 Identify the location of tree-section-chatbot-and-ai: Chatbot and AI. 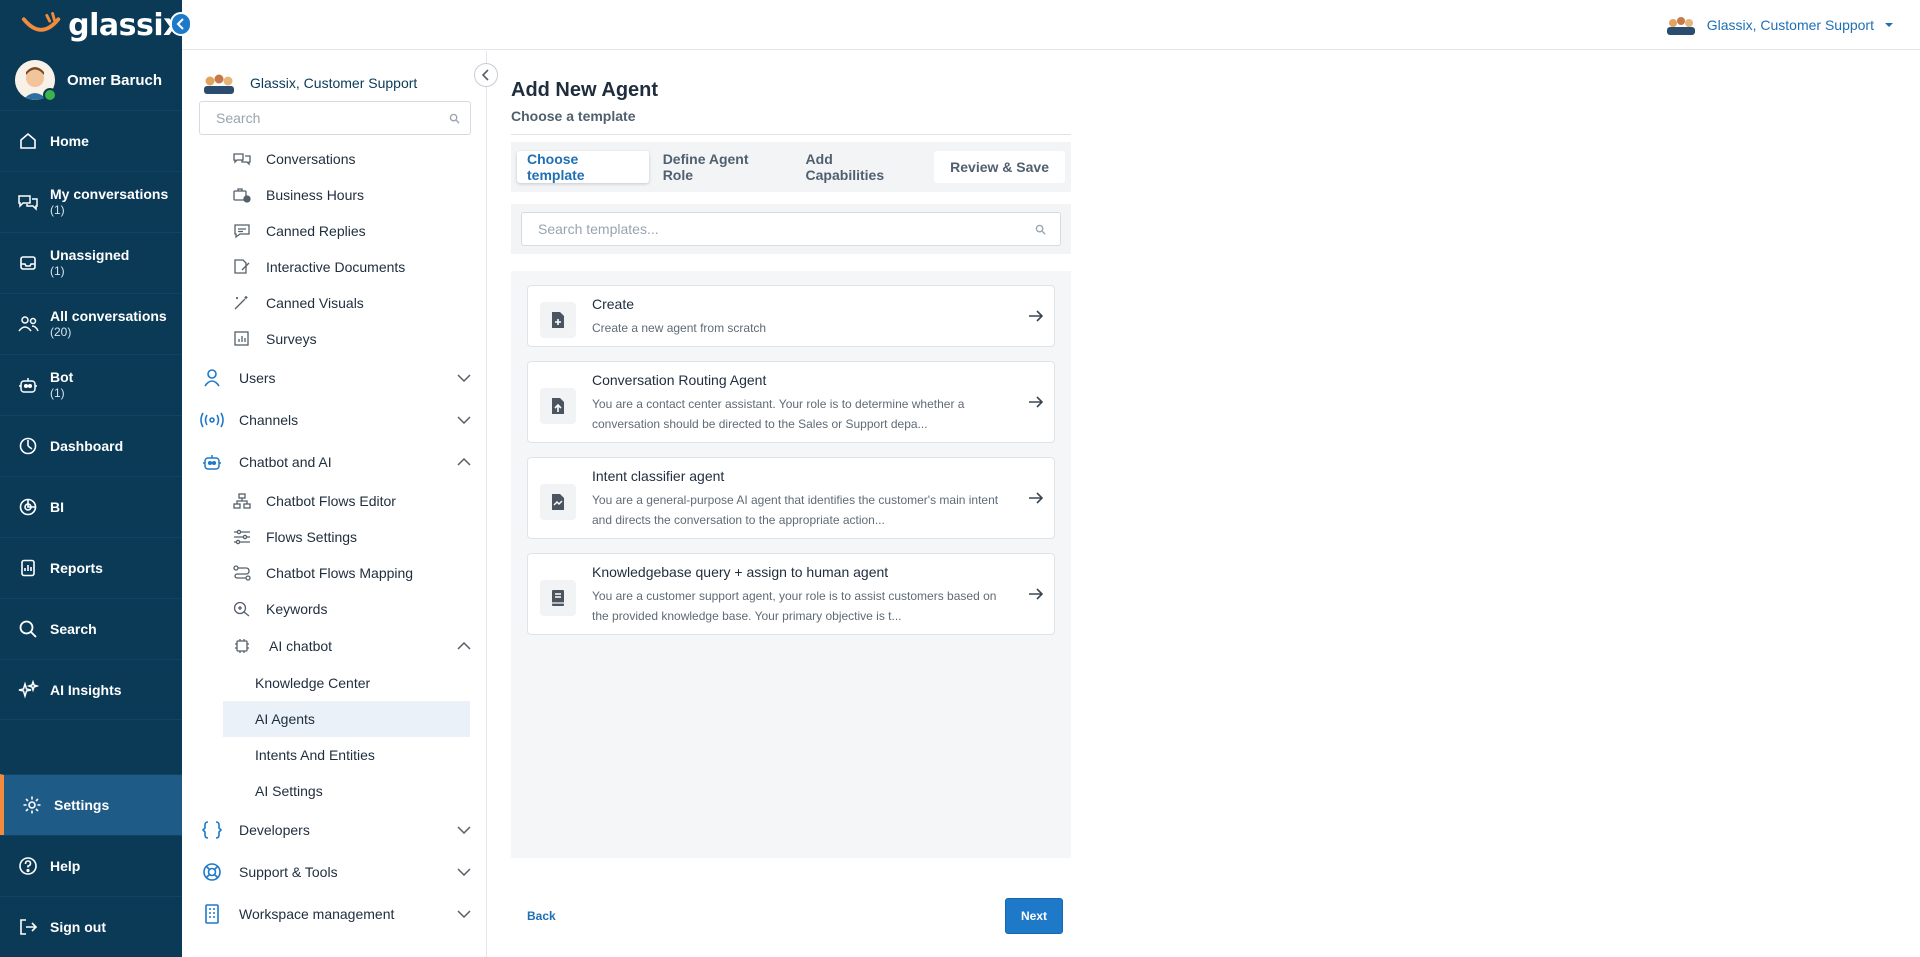
(334, 462).